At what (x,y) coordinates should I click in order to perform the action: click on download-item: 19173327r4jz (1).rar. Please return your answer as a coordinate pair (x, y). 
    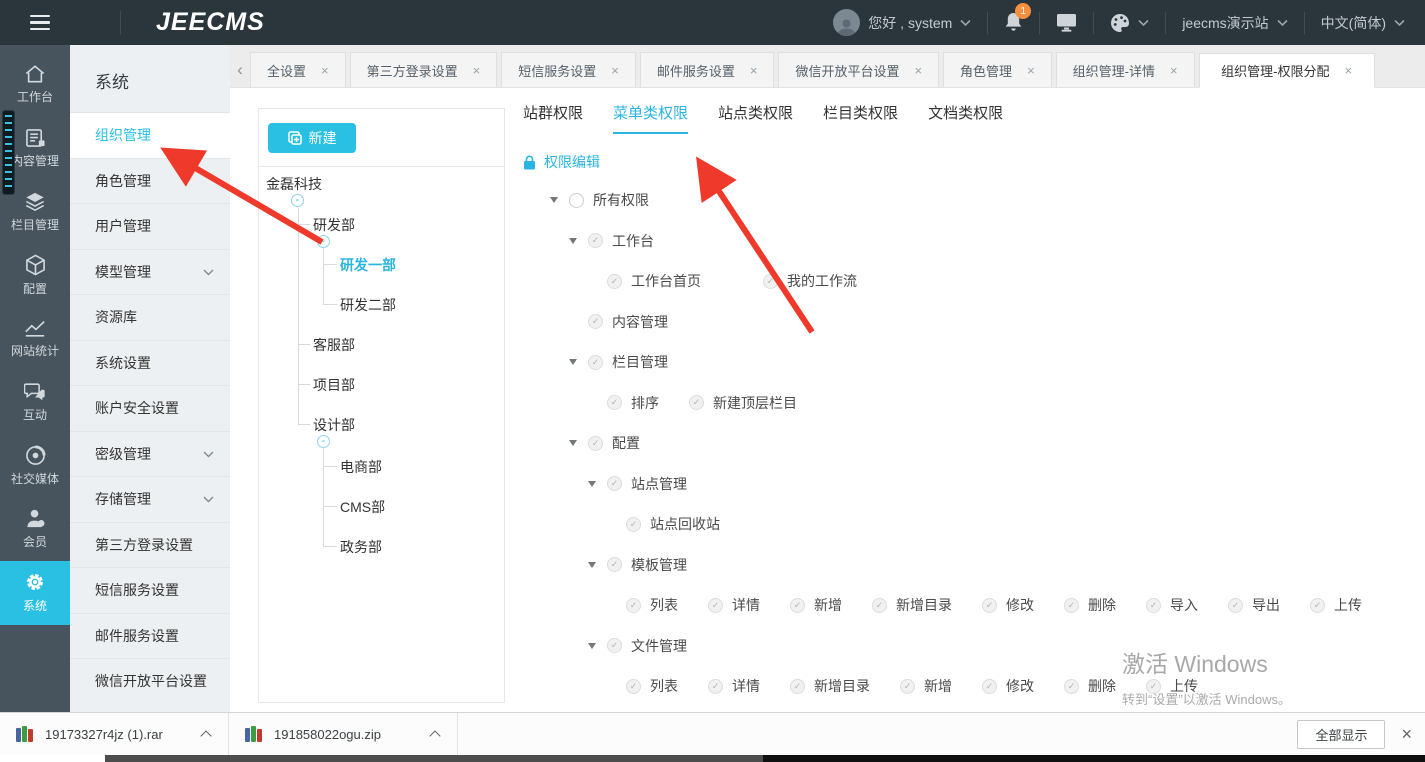
    Looking at the image, I should click on (114, 734).